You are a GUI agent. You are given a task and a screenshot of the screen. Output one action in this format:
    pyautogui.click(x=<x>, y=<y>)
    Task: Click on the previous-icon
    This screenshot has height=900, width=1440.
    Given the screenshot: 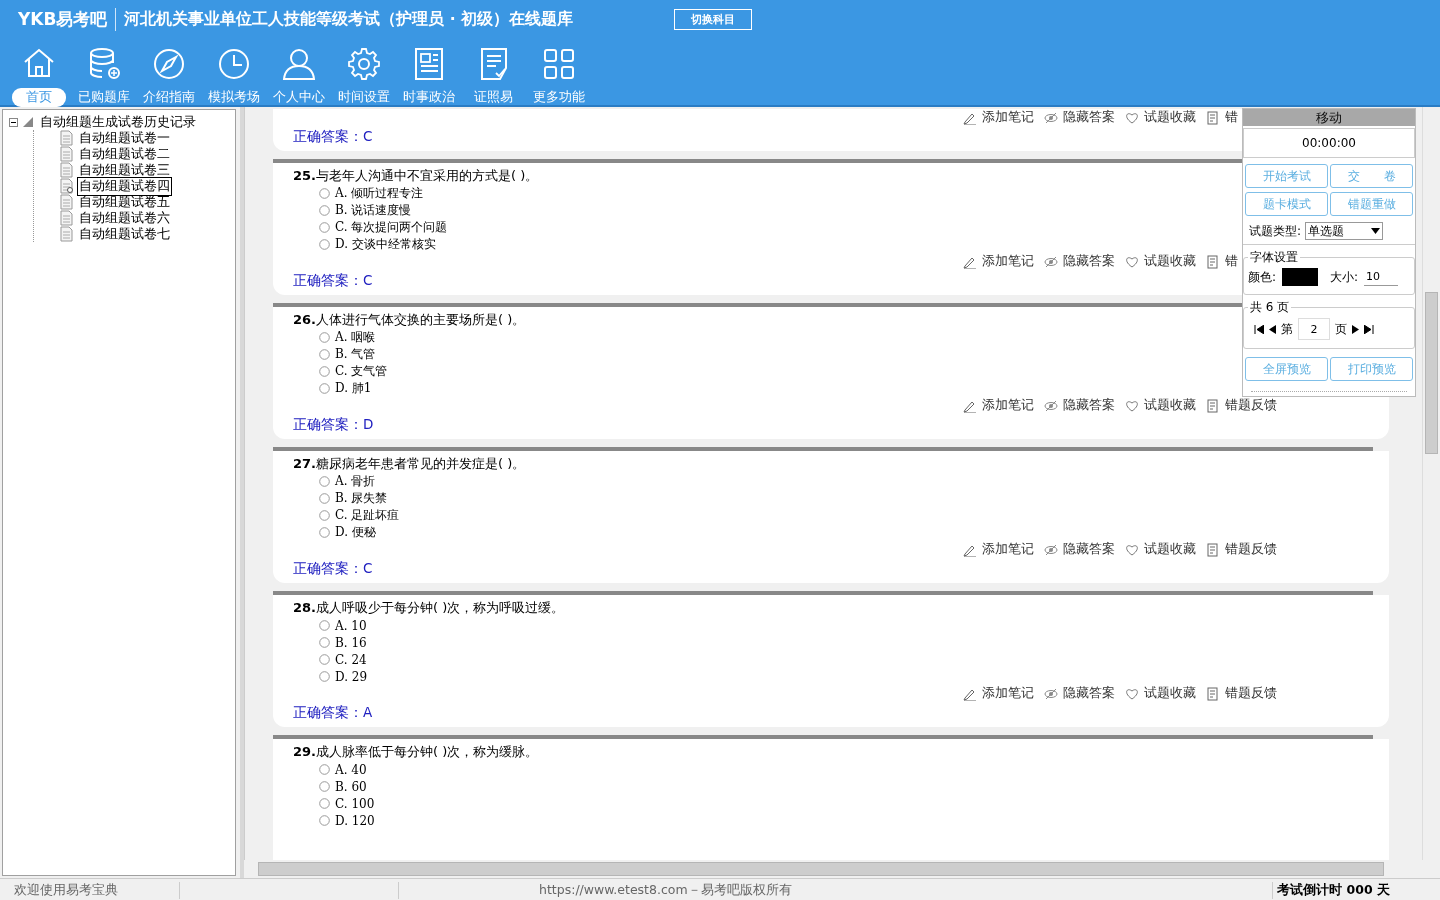 What is the action you would take?
    pyautogui.click(x=1272, y=329)
    